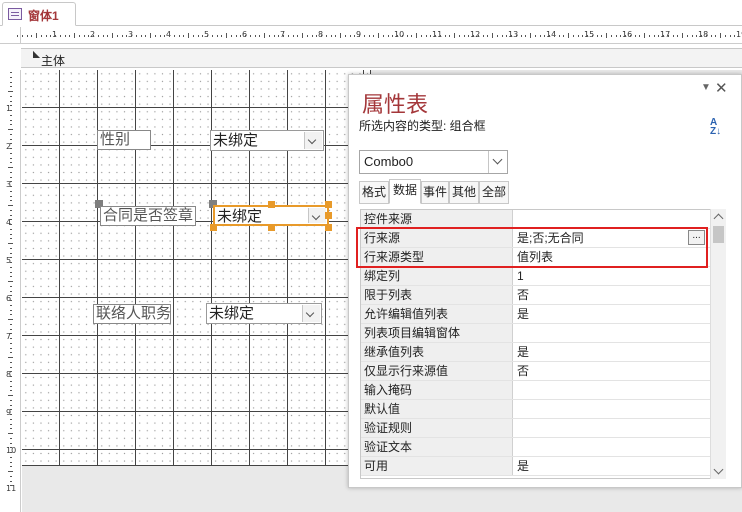 The width and height of the screenshot is (742, 512). What do you see at coordinates (706, 87) in the screenshot?
I see `pin-dropdown-icon: ▼` at bounding box center [706, 87].